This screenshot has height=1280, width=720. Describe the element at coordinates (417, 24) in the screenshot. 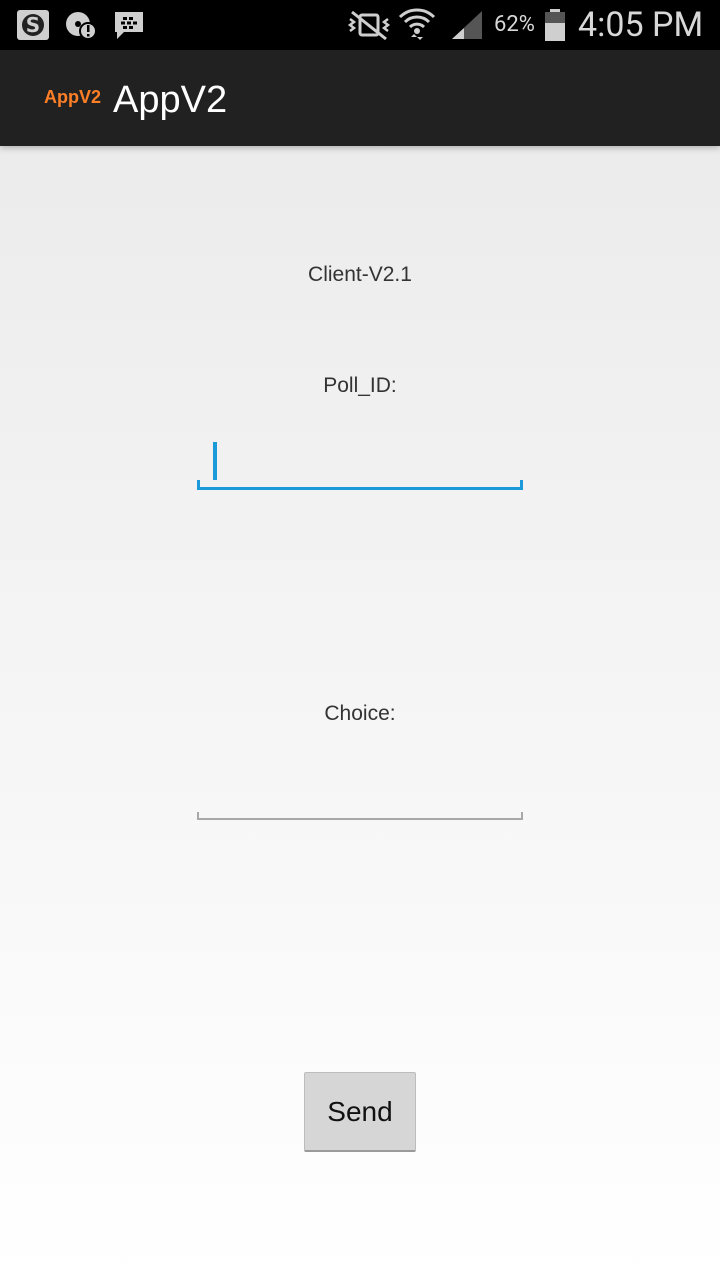

I see `wifi-icon` at that location.